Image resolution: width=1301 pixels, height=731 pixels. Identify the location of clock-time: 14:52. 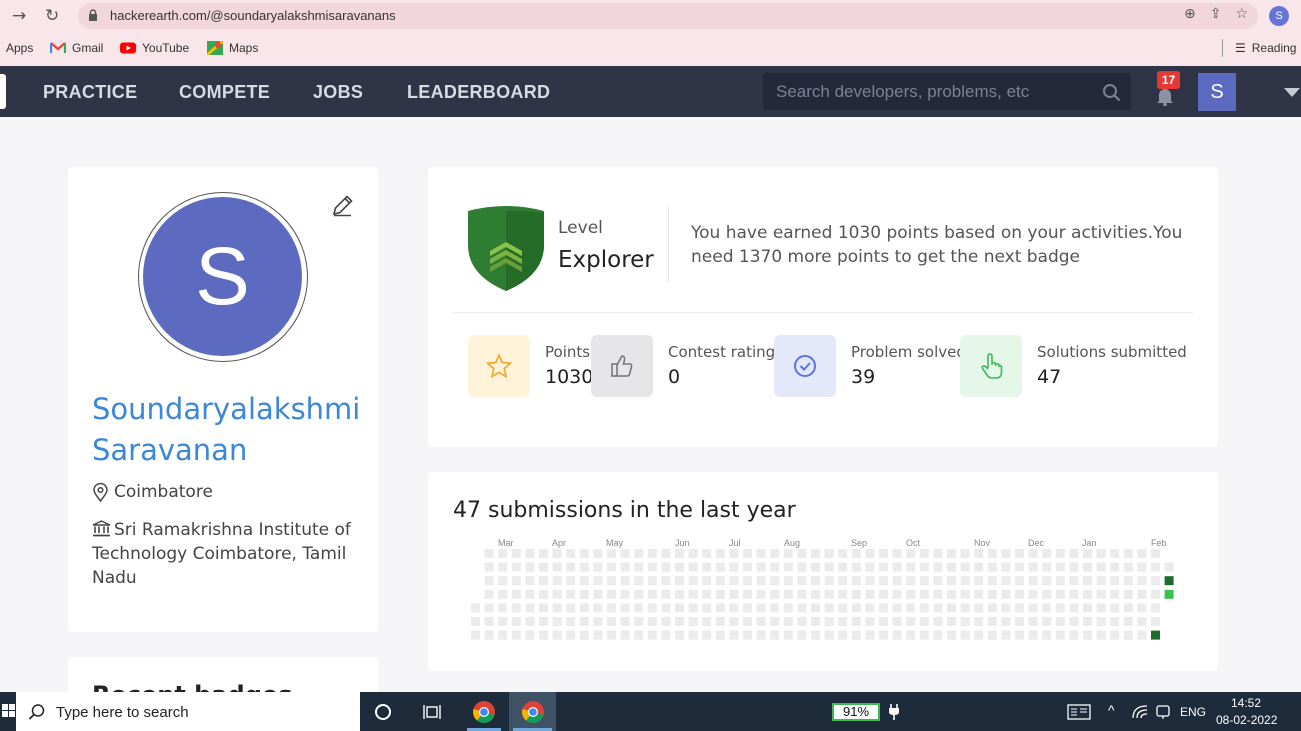
(1246, 703).